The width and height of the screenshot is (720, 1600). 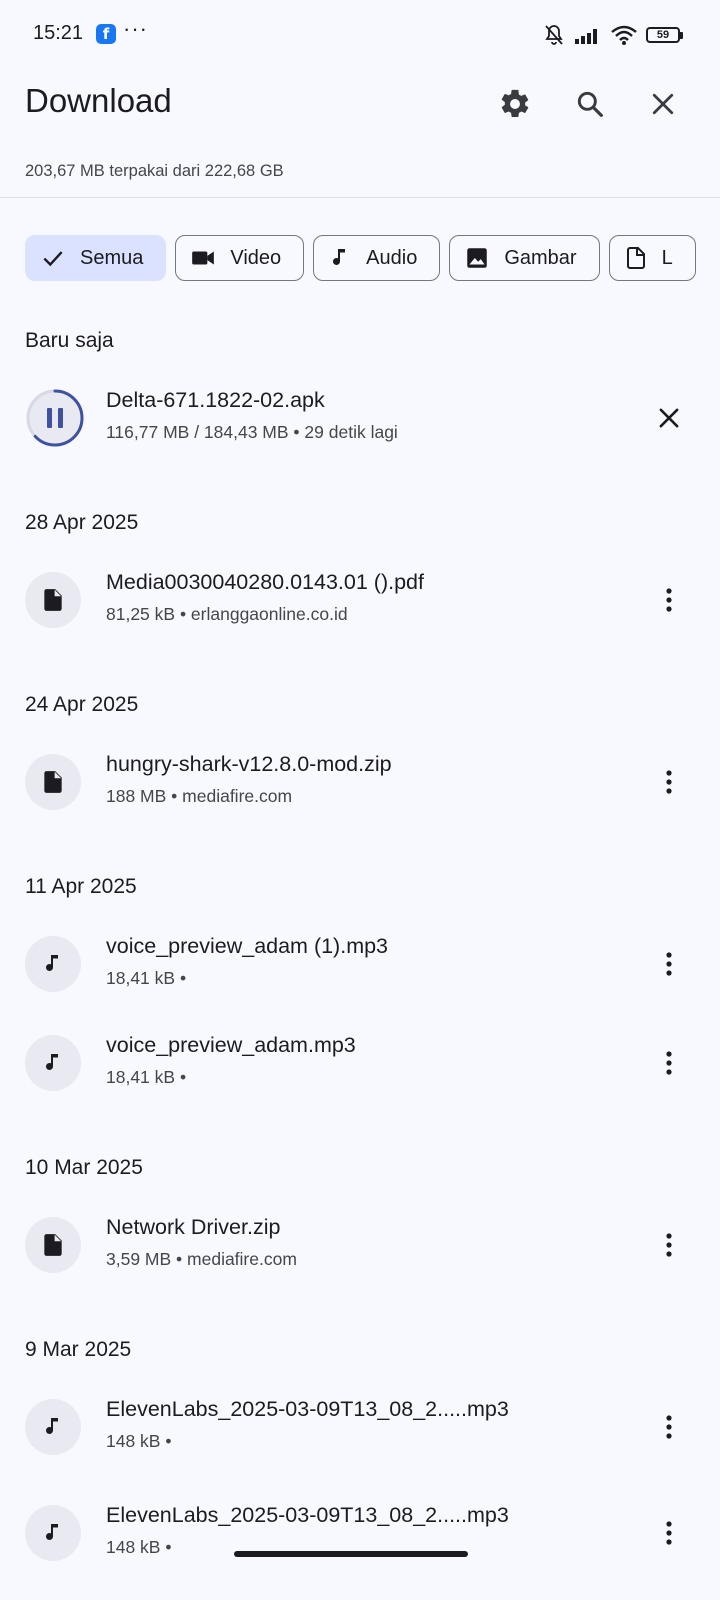 I want to click on filter-chip-label: L, so click(x=667, y=257).